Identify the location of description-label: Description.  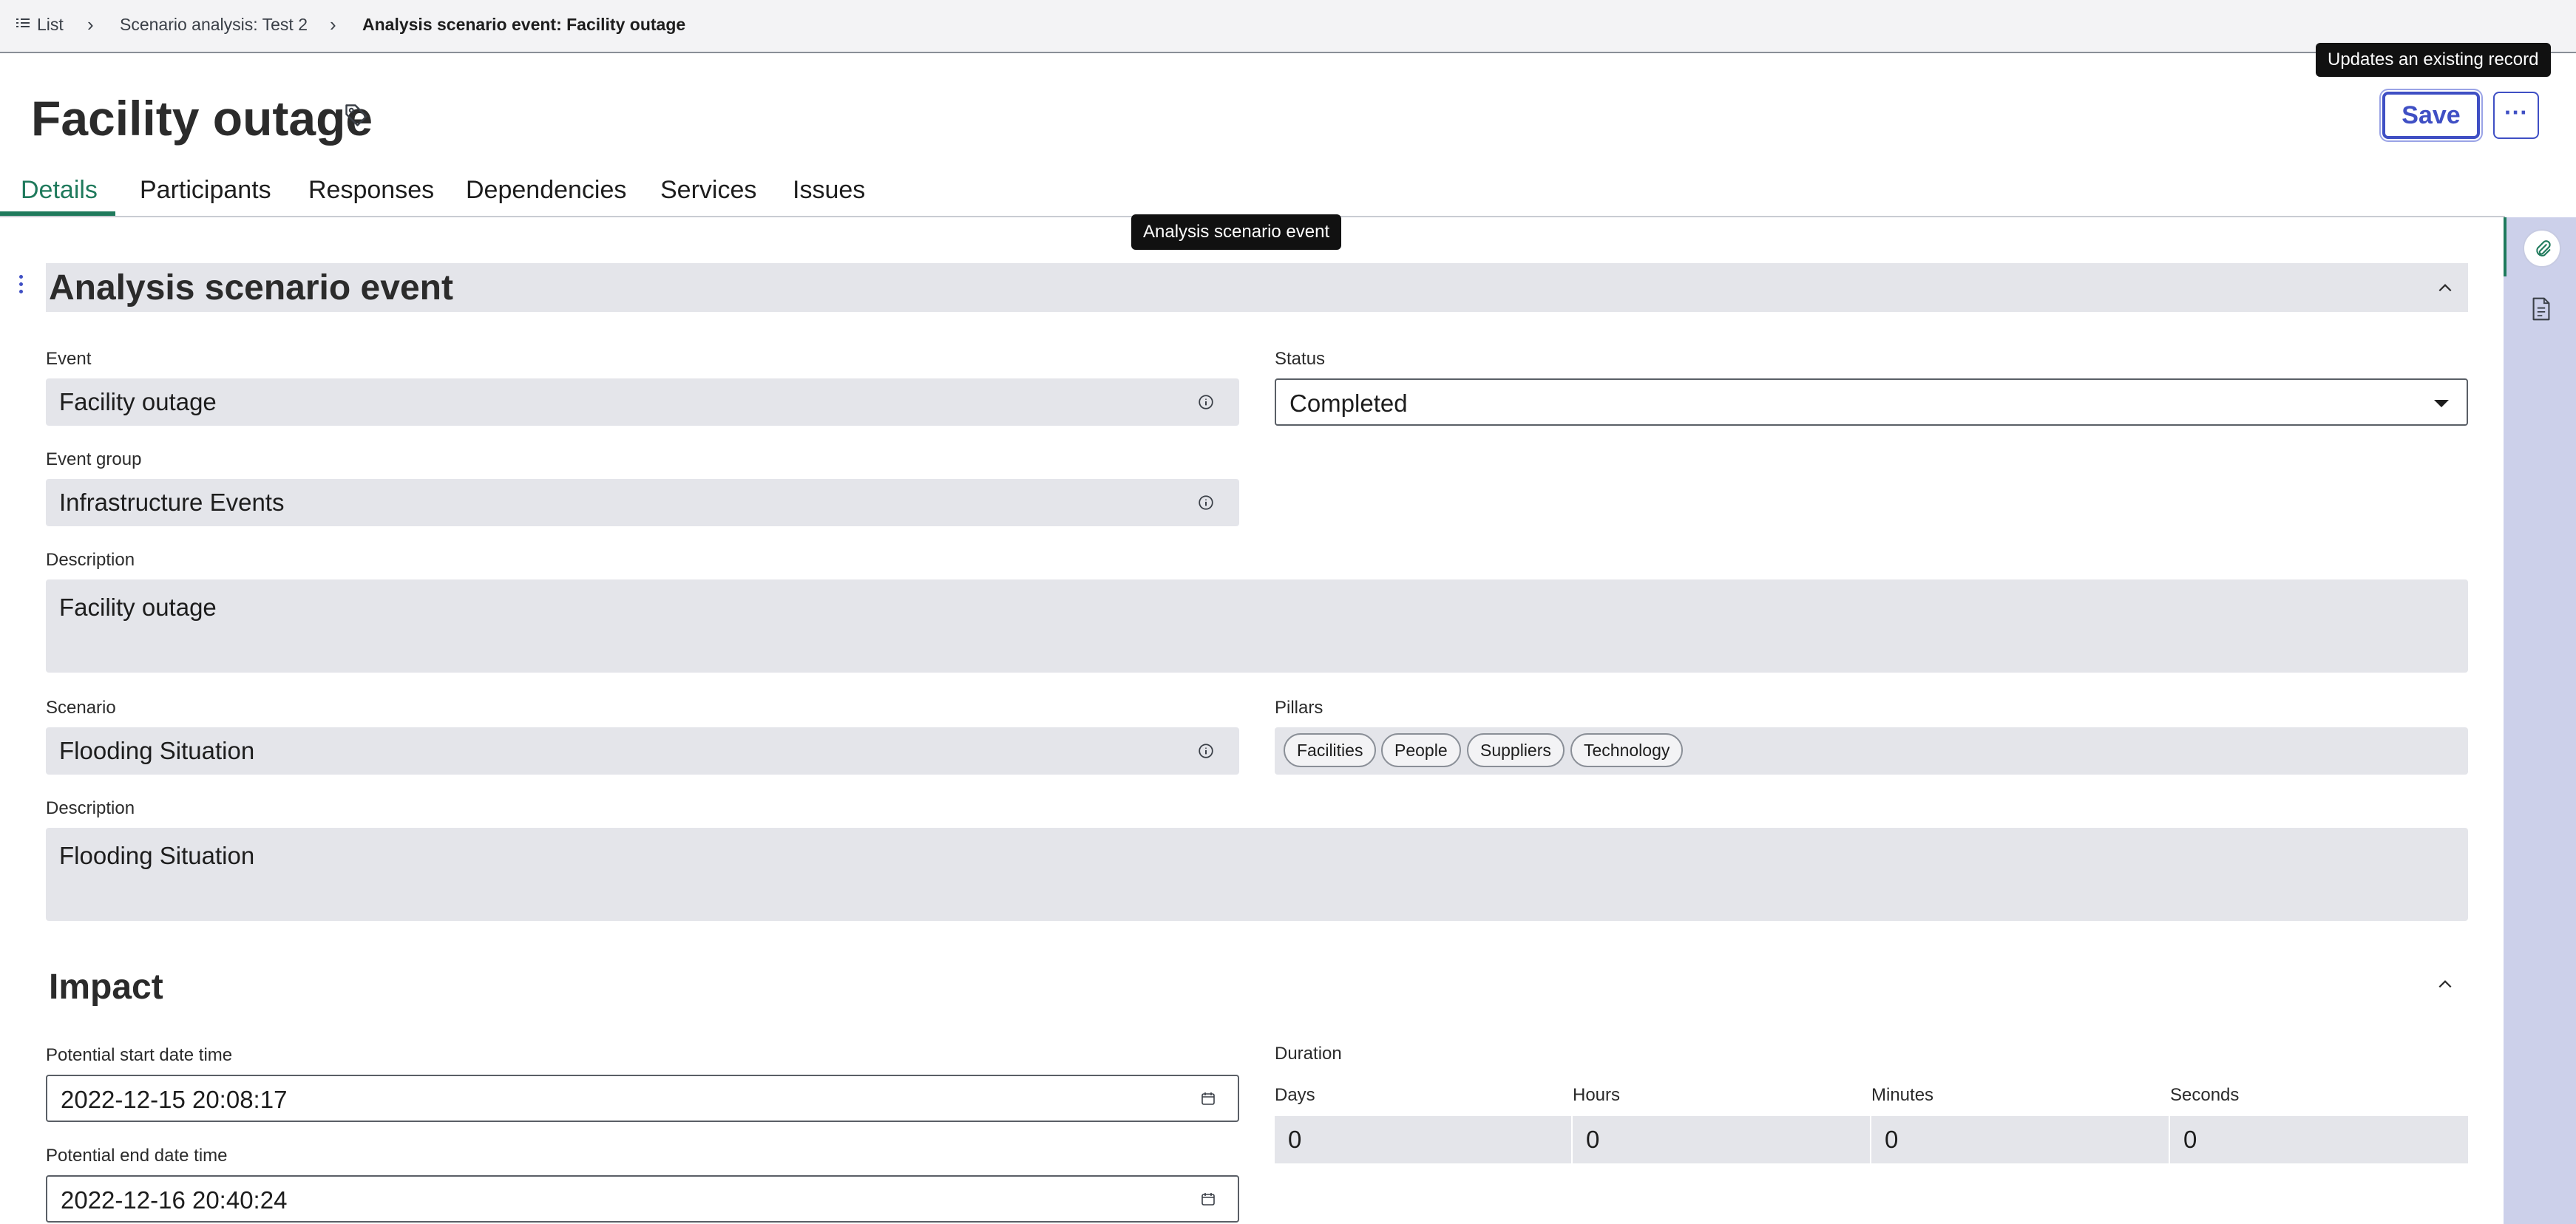
(90, 560).